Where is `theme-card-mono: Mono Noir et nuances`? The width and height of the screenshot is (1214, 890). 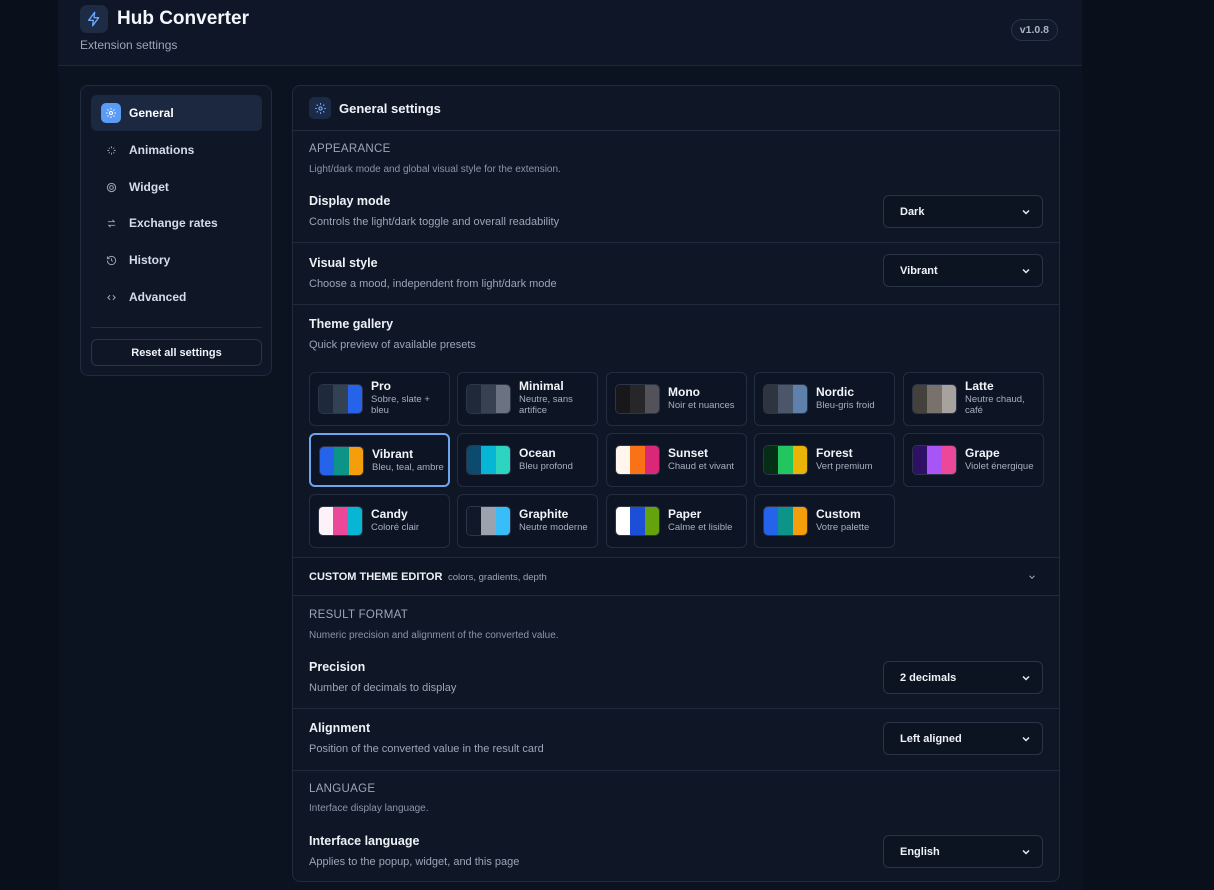 theme-card-mono: Mono Noir et nuances is located at coordinates (676, 399).